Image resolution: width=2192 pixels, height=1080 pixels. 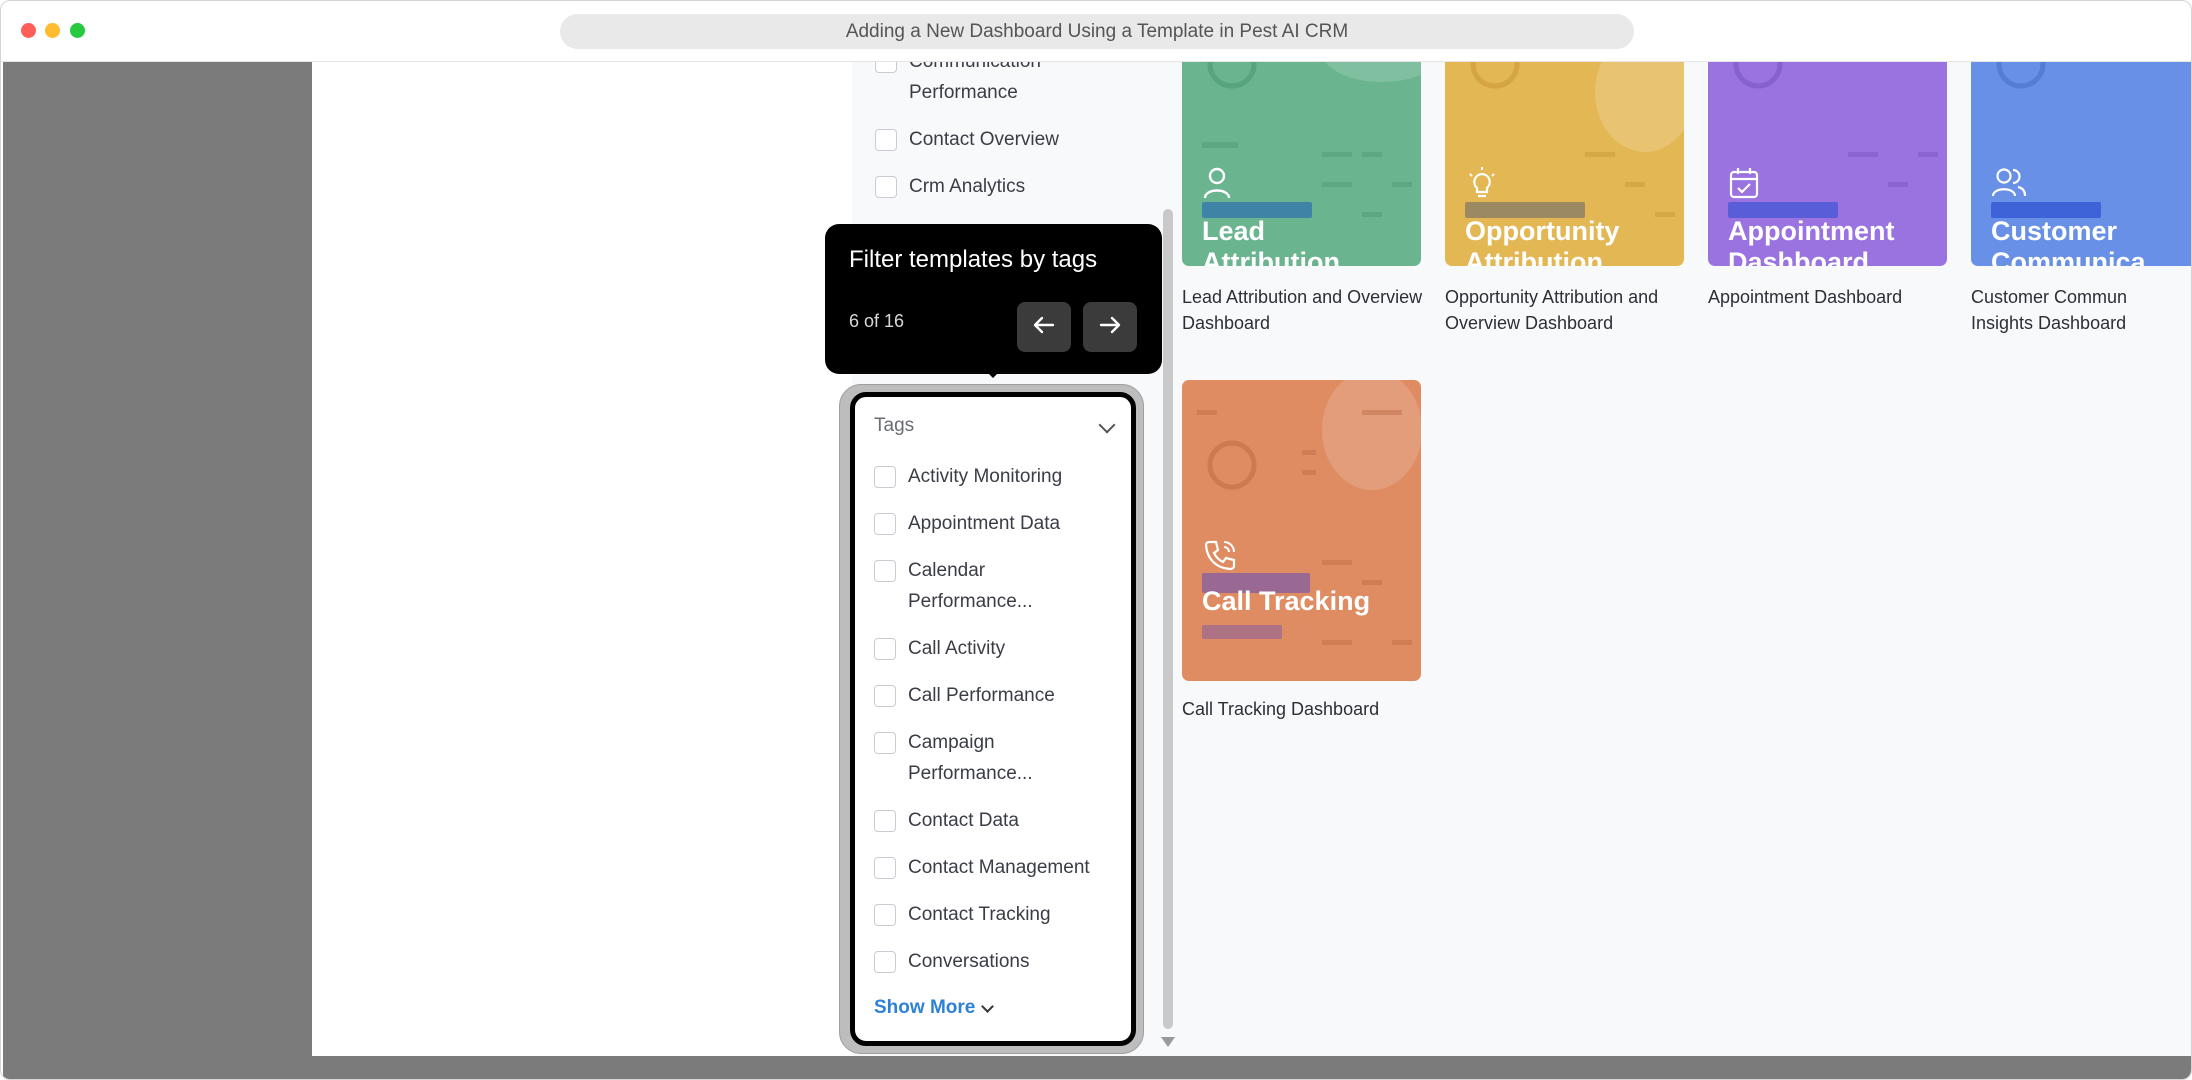 I want to click on filter-option: Contact Overview, so click(x=967, y=141).